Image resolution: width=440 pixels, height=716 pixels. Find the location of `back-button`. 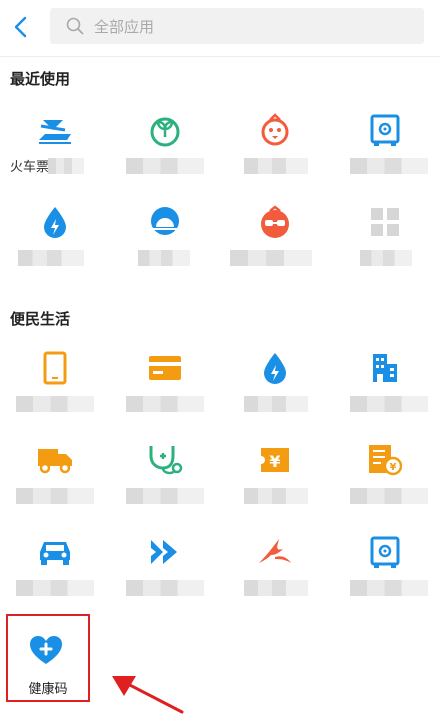

back-button is located at coordinates (20, 27).